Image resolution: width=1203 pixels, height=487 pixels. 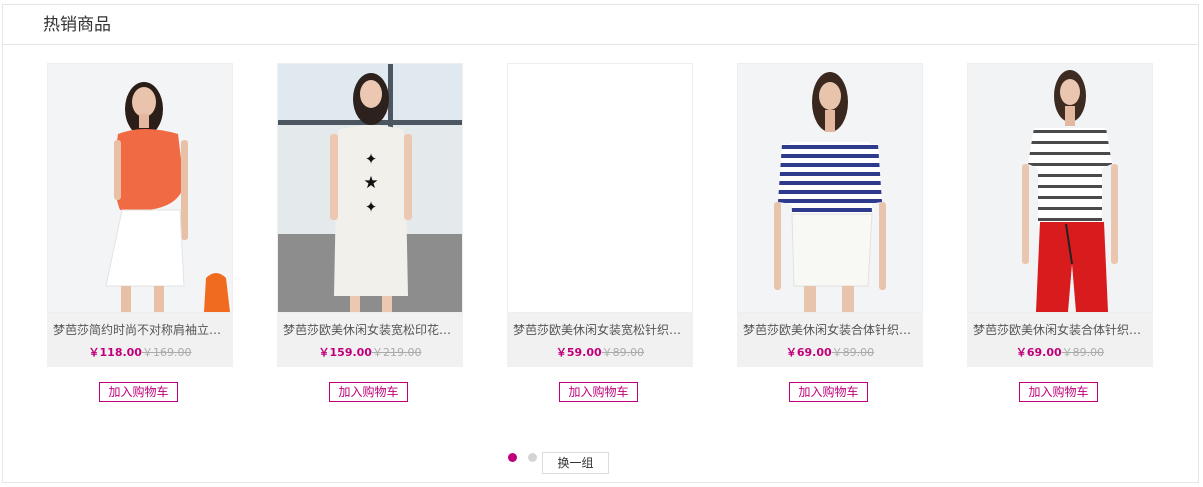 I want to click on swap-group-button: 换一组, so click(x=575, y=463).